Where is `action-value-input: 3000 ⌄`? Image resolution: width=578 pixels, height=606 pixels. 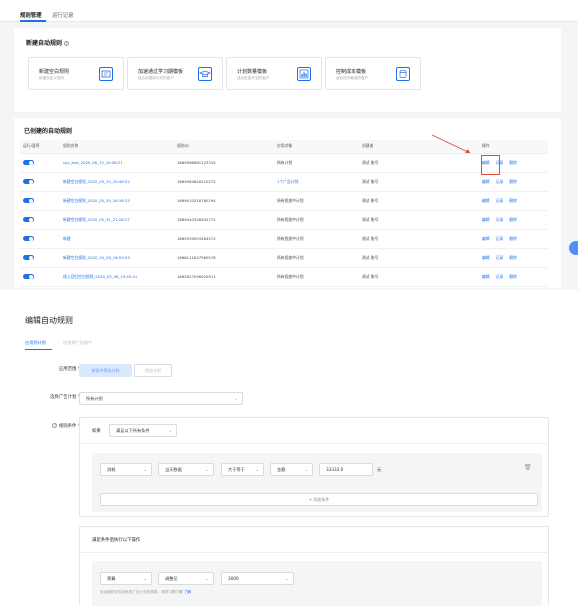 action-value-input: 3000 ⌄ is located at coordinates (257, 578).